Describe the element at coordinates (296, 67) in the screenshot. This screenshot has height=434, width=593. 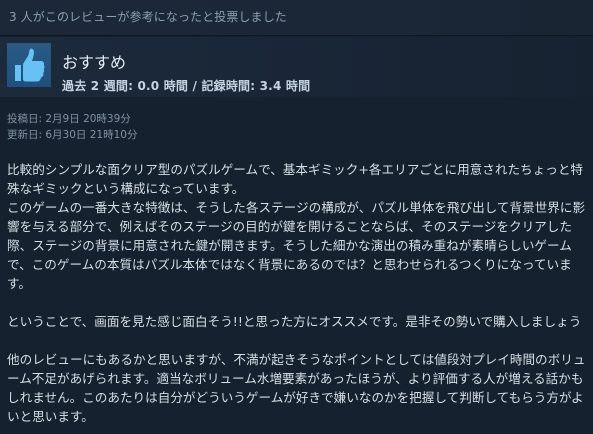
I see `recommendation-panel: おすすめ 過去 2 週間: 0.0 時間 / 記録時間: 3.4 時間` at that location.